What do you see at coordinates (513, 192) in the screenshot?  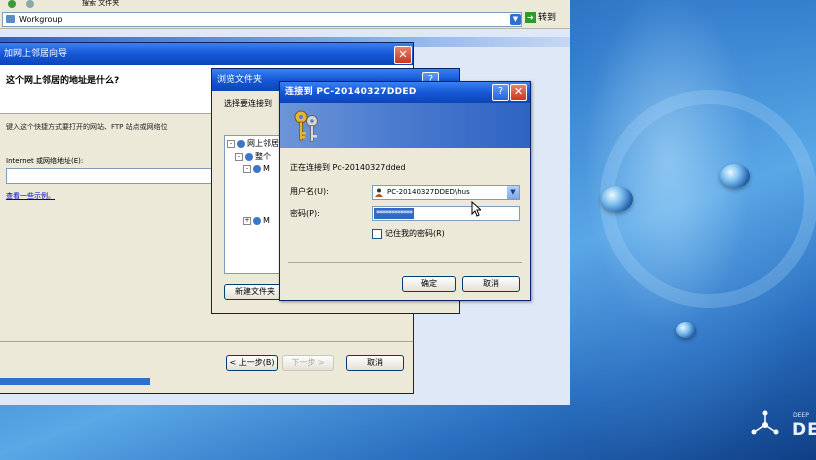 I see `chevron-down-icon: ▼` at bounding box center [513, 192].